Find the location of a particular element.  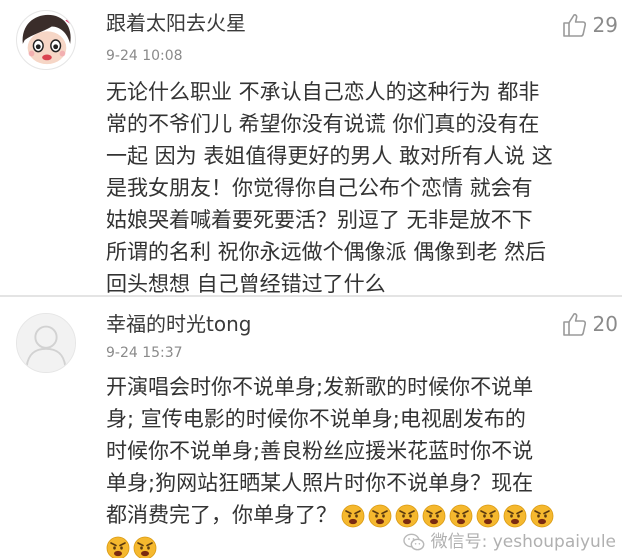

comment-line: 无论什么职业 不承认自己恋人的这种行为 都非 is located at coordinates (323, 92).